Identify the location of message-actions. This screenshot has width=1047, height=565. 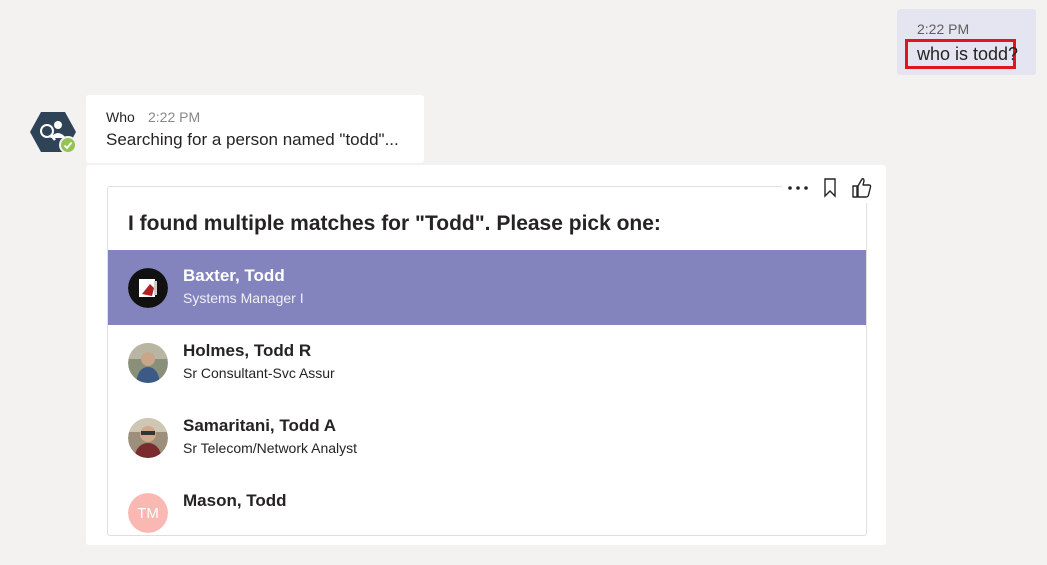
(830, 188).